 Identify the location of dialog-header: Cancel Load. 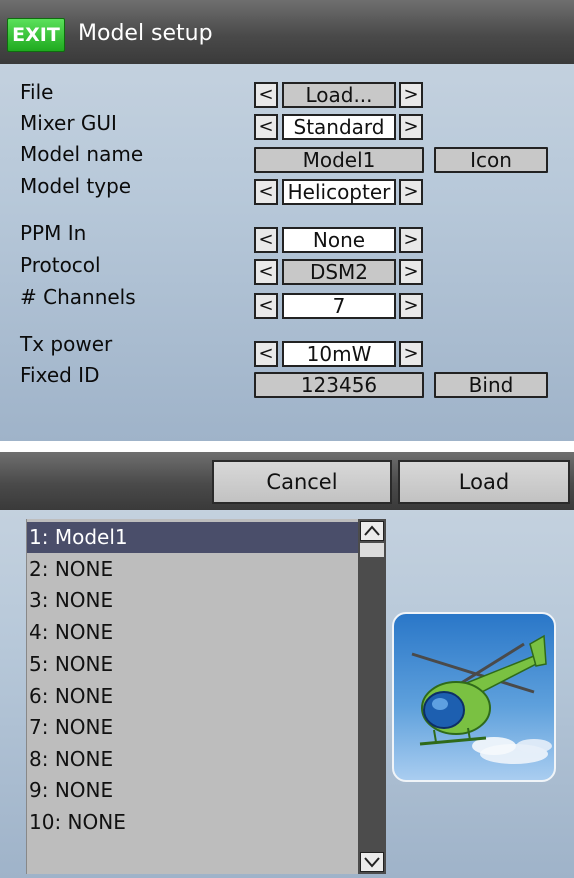
(287, 481).